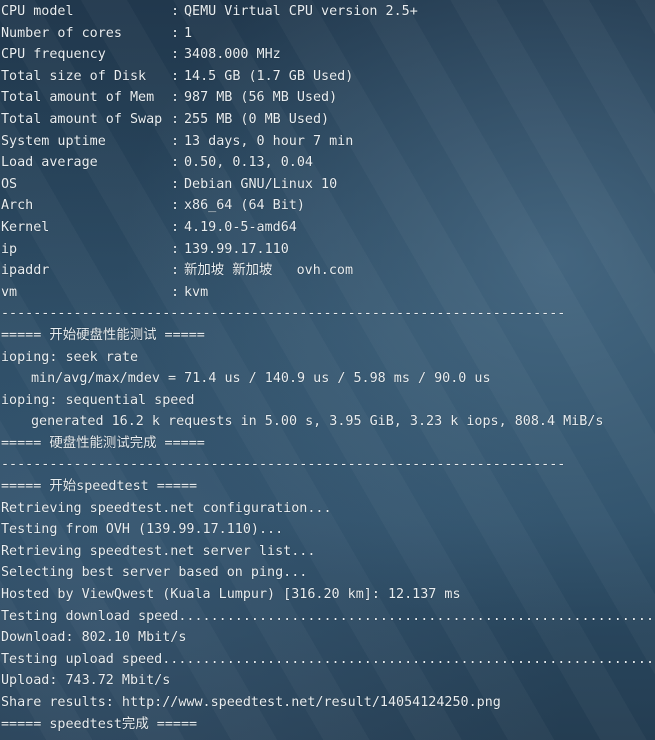  What do you see at coordinates (327, 206) in the screenshot?
I see `sysinfo-row: Arch: x86_64 (64 Bit)` at bounding box center [327, 206].